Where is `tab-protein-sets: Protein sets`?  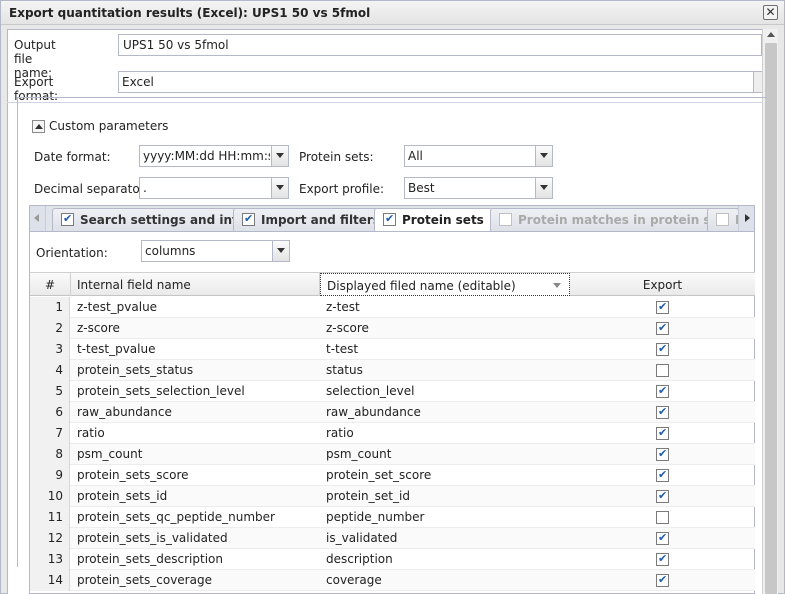
tab-protein-sets: Protein sets is located at coordinates (433, 220).